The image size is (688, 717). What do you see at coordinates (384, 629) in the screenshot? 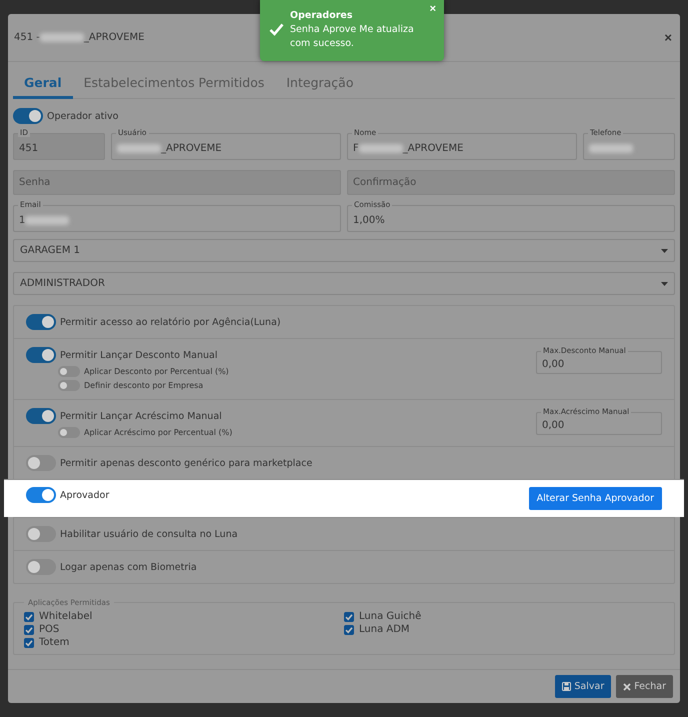
I see `checkbox-label: Luna ADM` at bounding box center [384, 629].